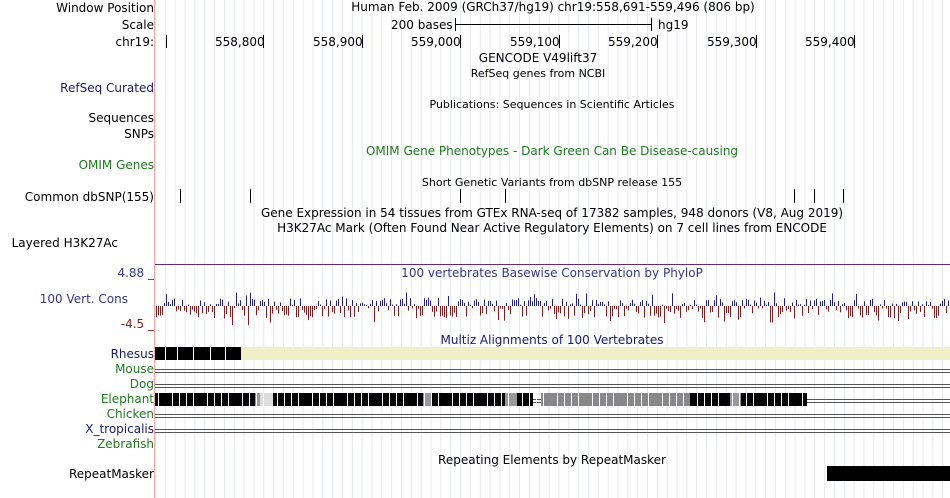 This screenshot has height=498, width=950. I want to click on phylop-track-label: 100 Vert. Cons, so click(84, 299).